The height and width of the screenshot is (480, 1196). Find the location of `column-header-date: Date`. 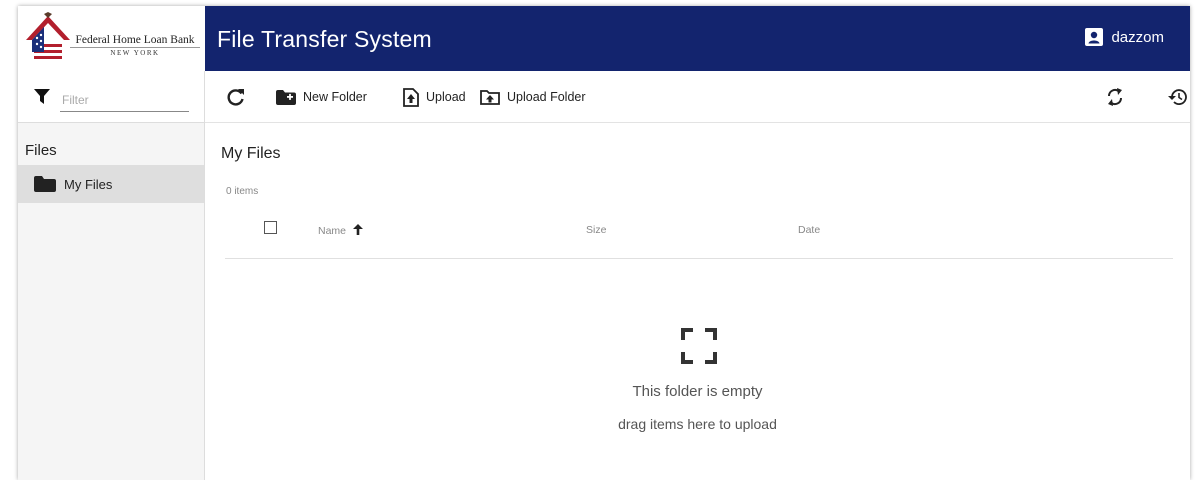

column-header-date: Date is located at coordinates (809, 230).